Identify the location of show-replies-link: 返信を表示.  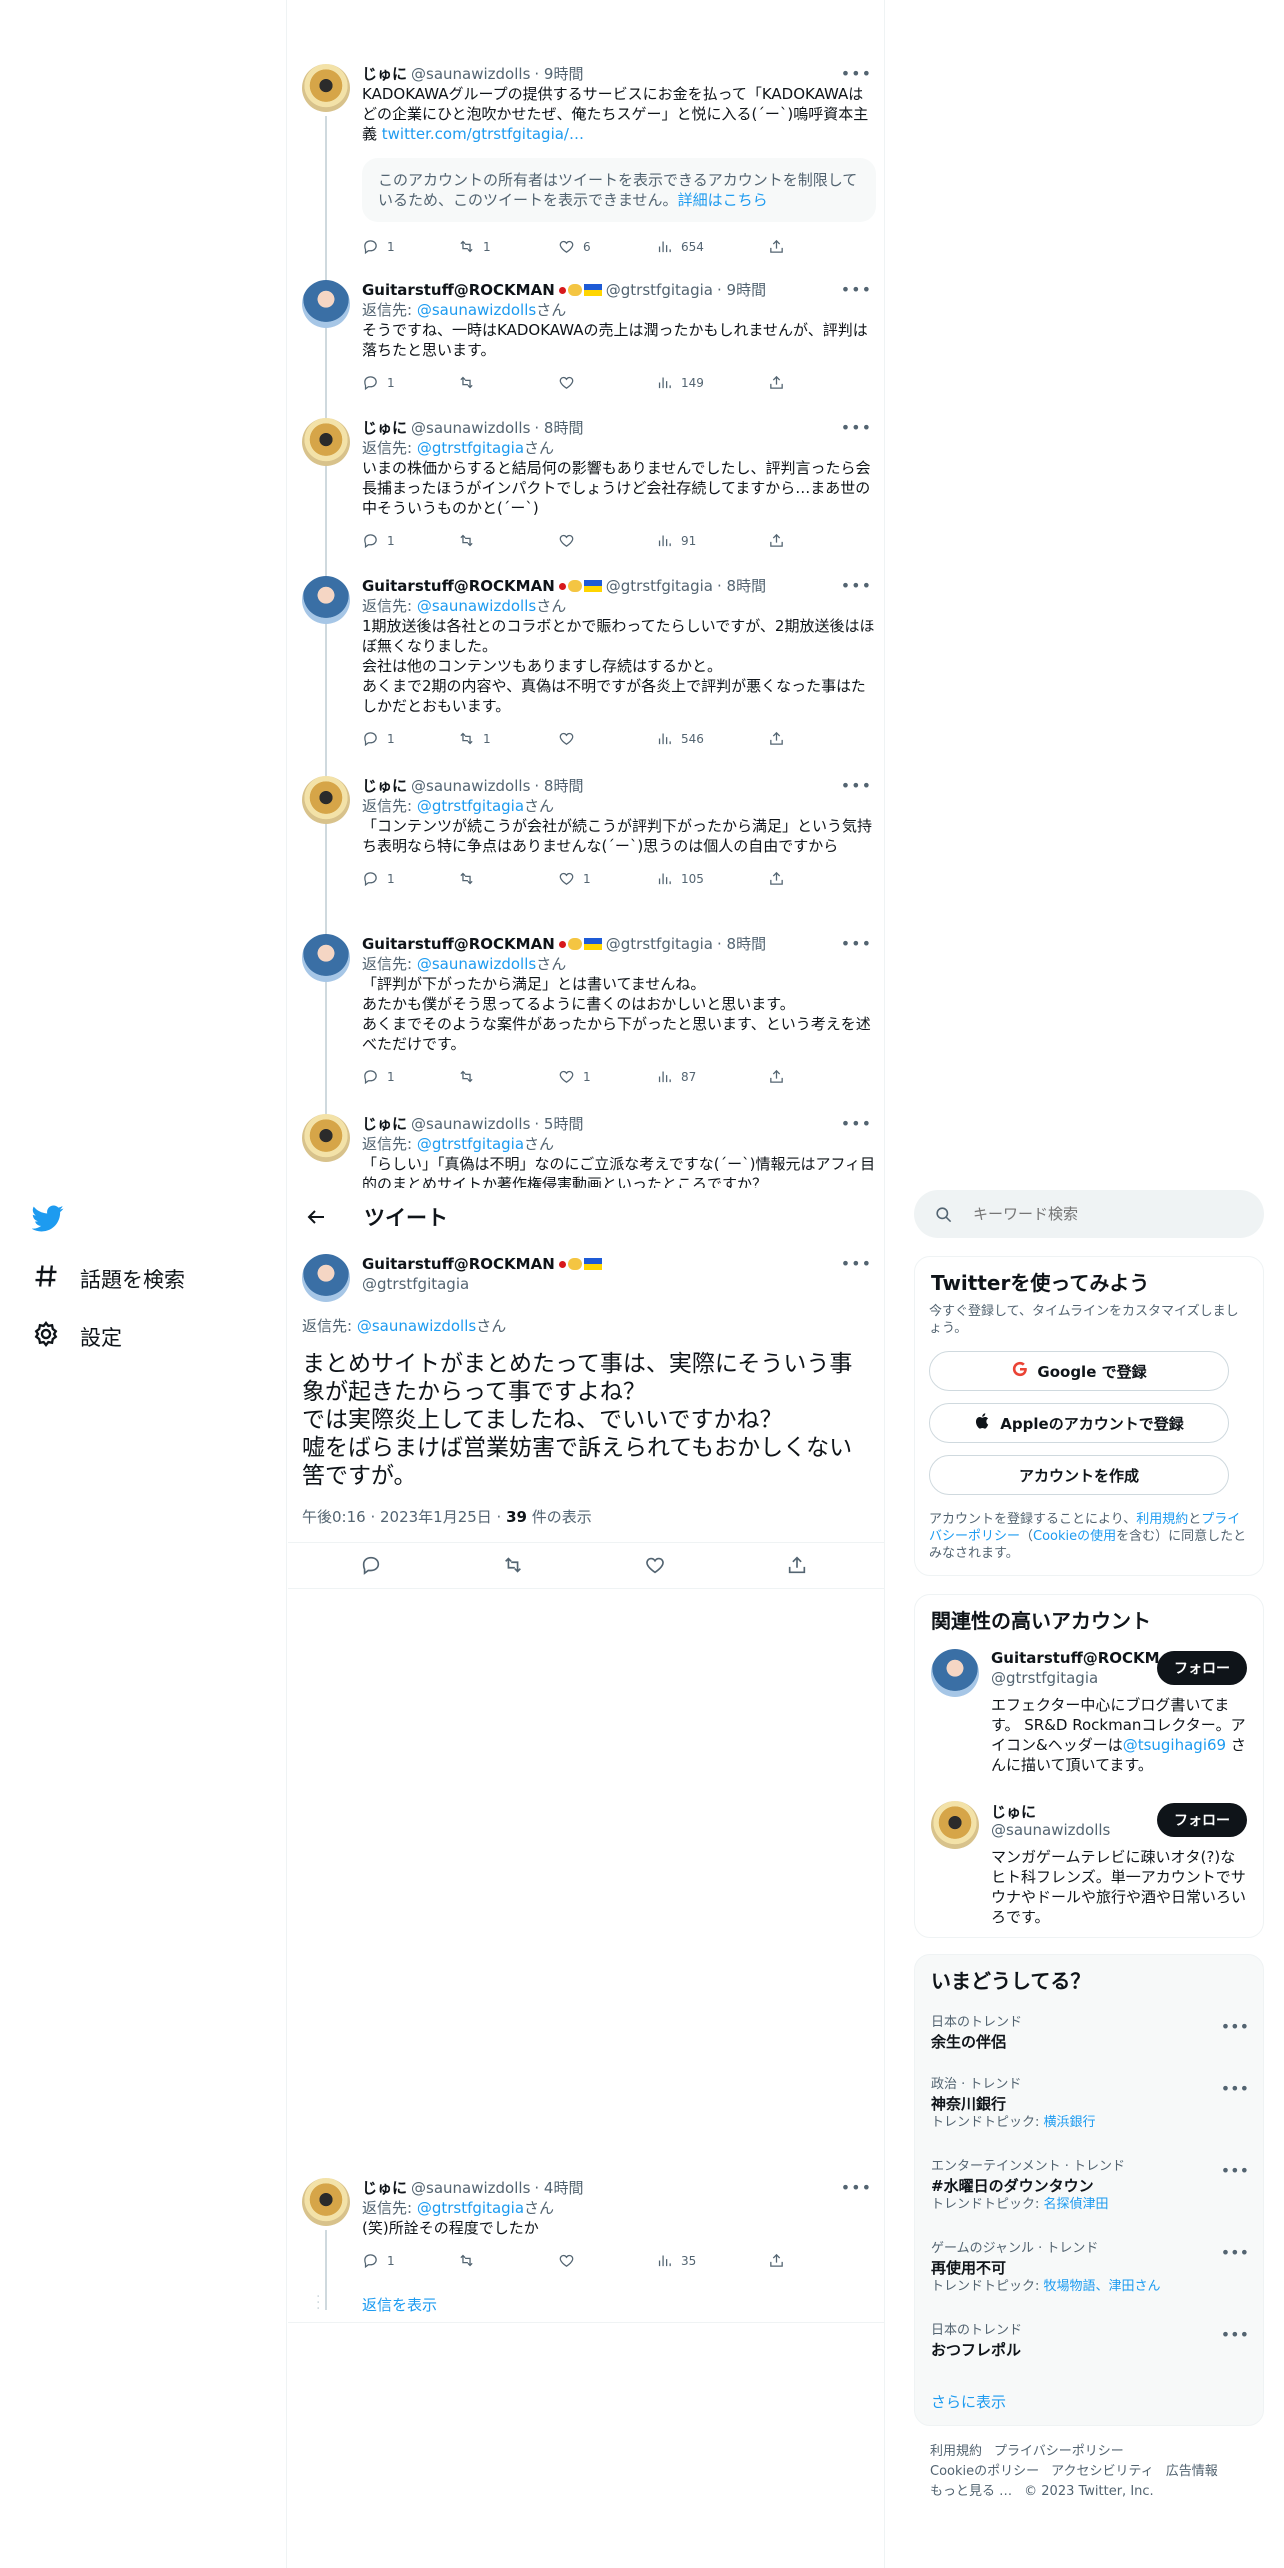
(399, 2304).